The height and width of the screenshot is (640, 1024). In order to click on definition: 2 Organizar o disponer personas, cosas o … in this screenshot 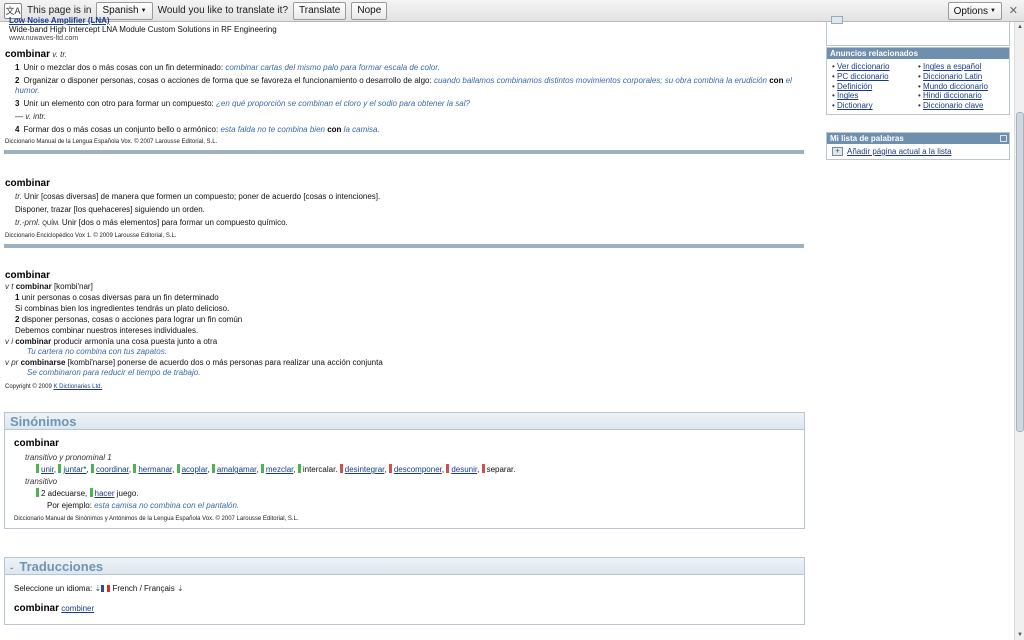, I will do `click(403, 85)`.